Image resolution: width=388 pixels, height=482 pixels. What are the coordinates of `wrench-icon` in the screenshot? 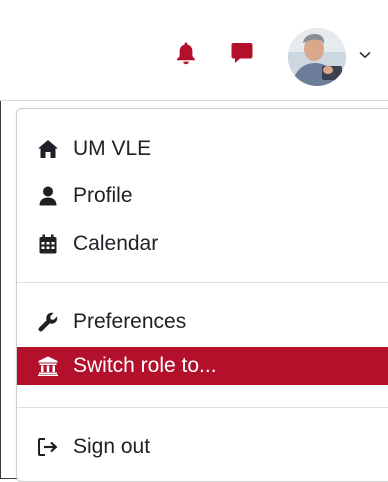 It's located at (48, 322).